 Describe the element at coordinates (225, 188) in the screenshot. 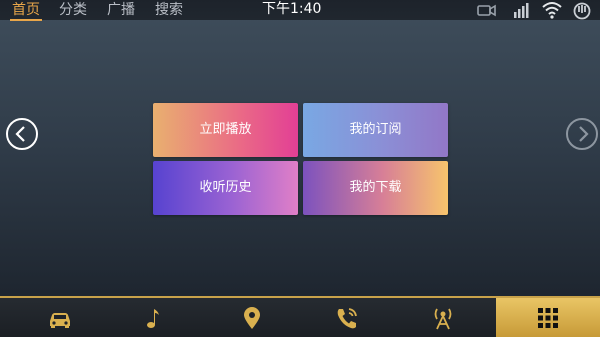

I see `listening-history-tile: 收听历史` at that location.